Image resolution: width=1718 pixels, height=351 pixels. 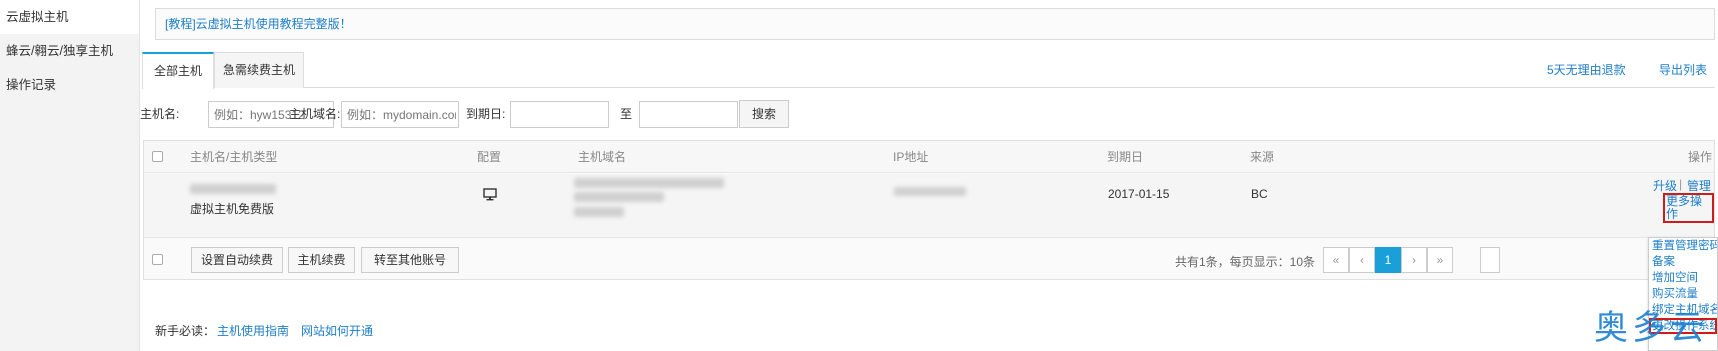 What do you see at coordinates (1440, 260) in the screenshot?
I see `last-page-button: »` at bounding box center [1440, 260].